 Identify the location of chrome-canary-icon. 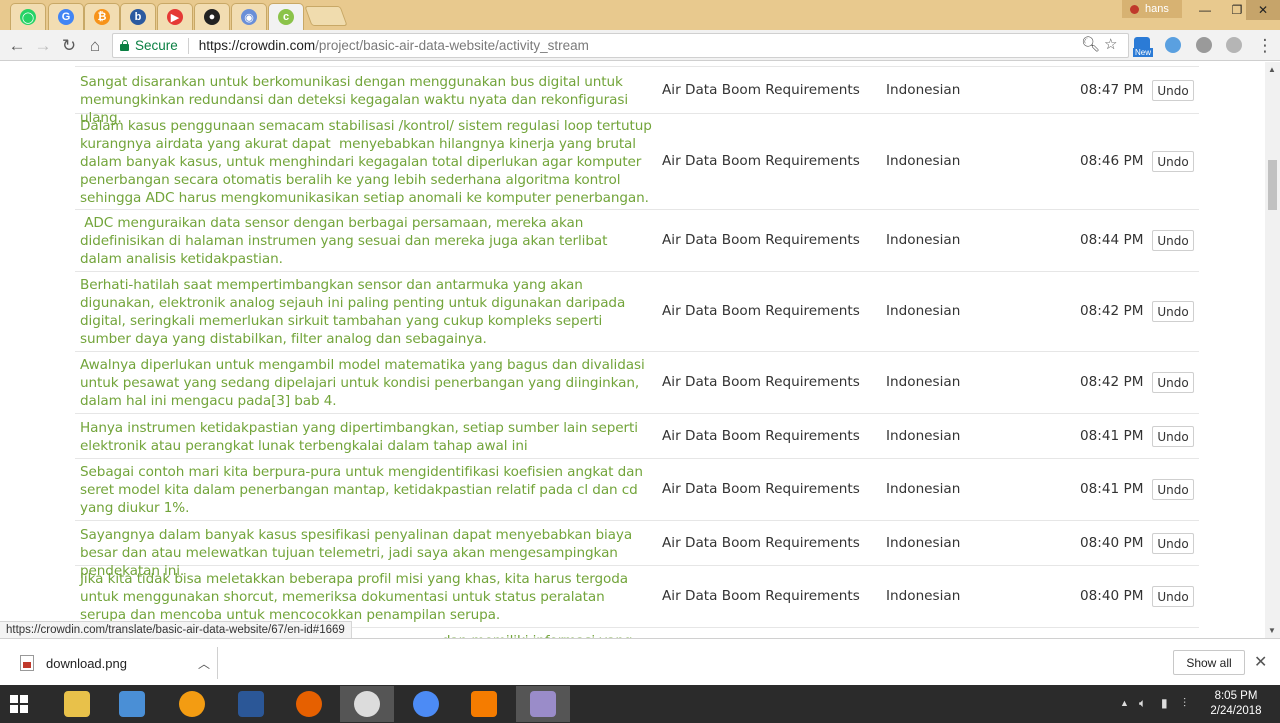
(426, 704).